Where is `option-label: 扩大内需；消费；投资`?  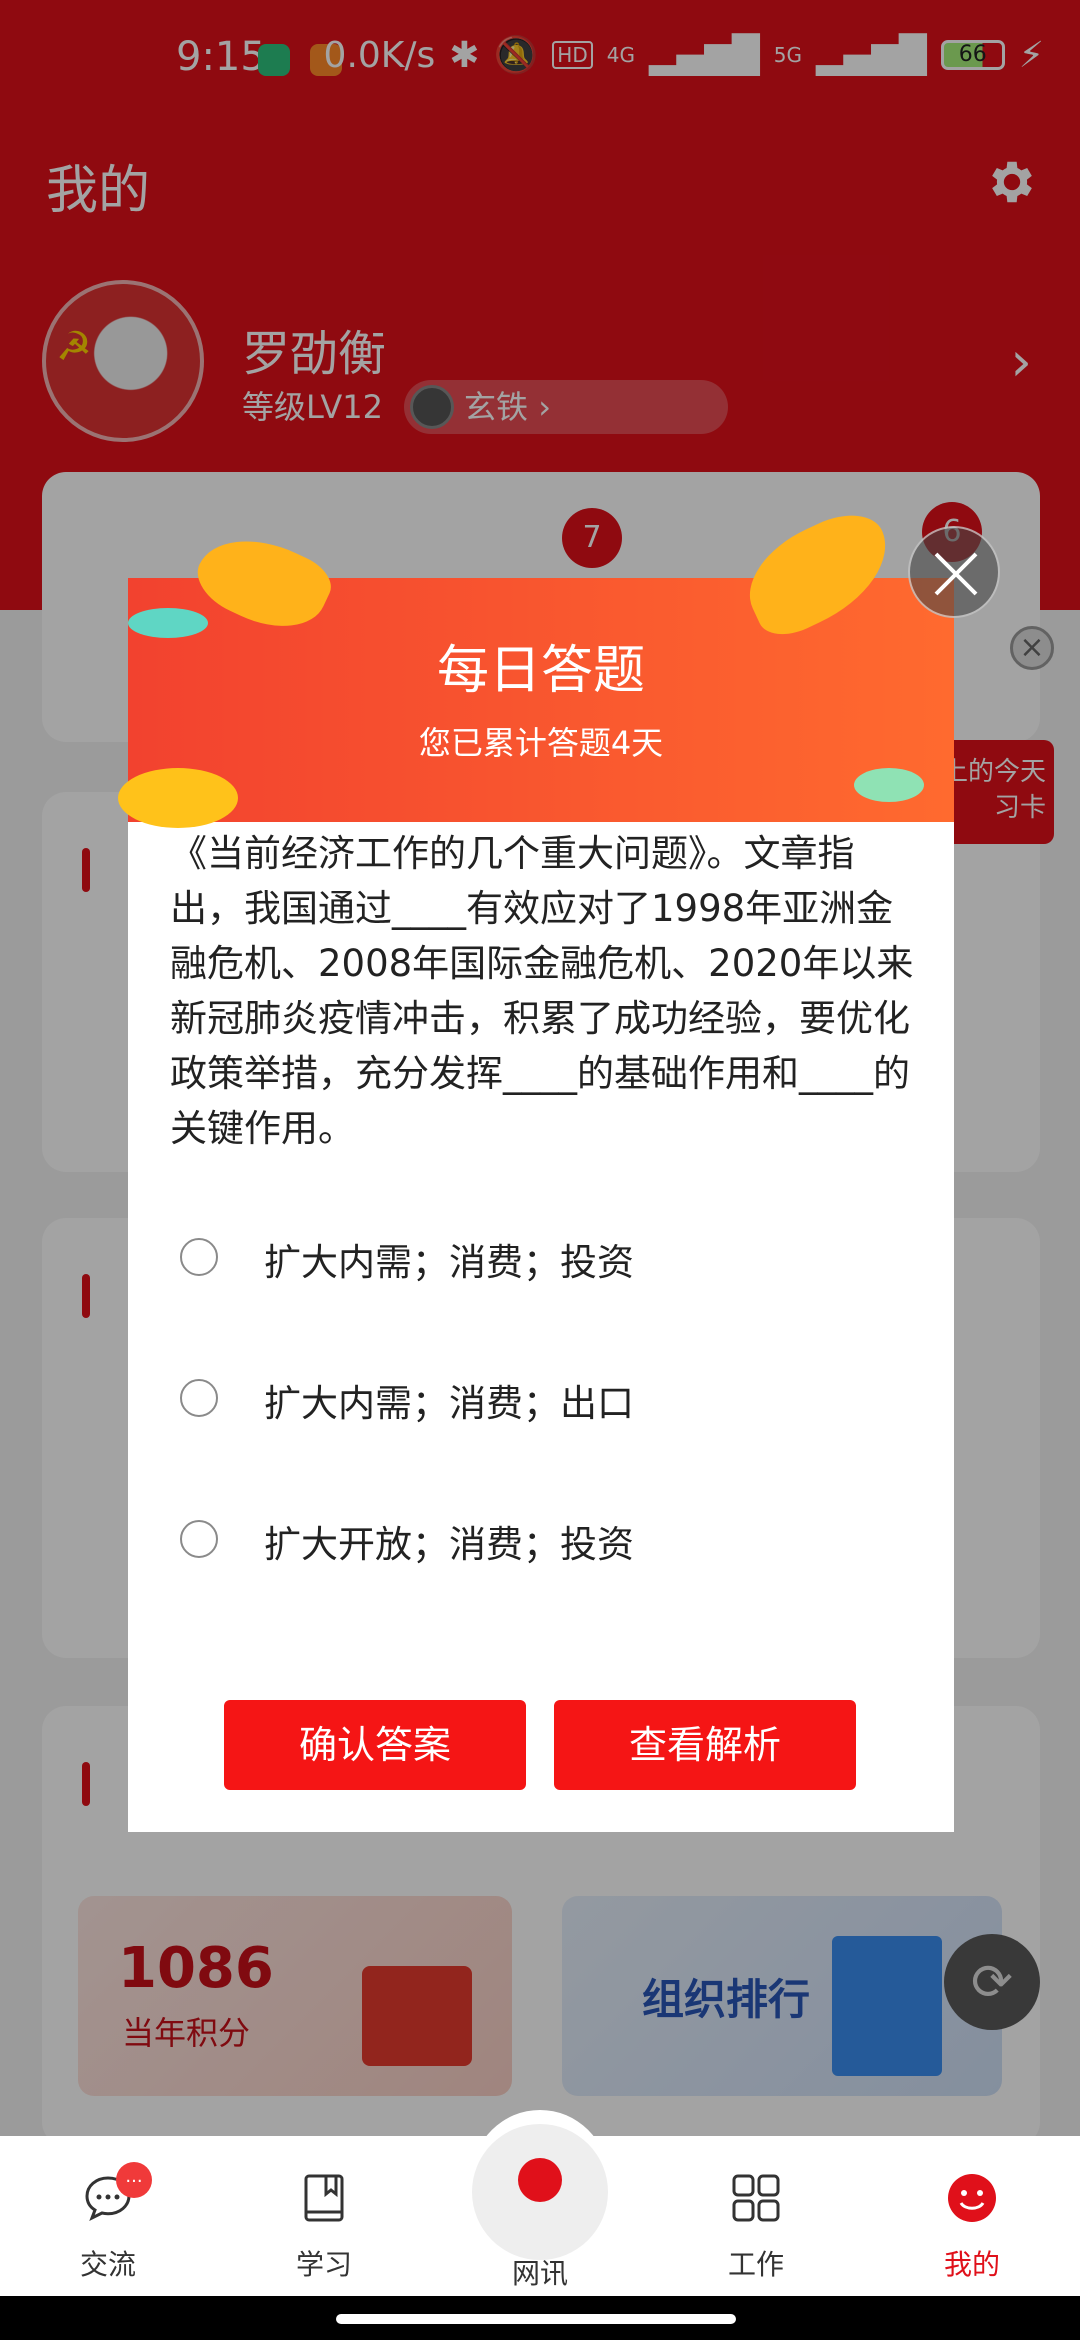
option-label: 扩大内需；消费；投资 is located at coordinates (449, 1262).